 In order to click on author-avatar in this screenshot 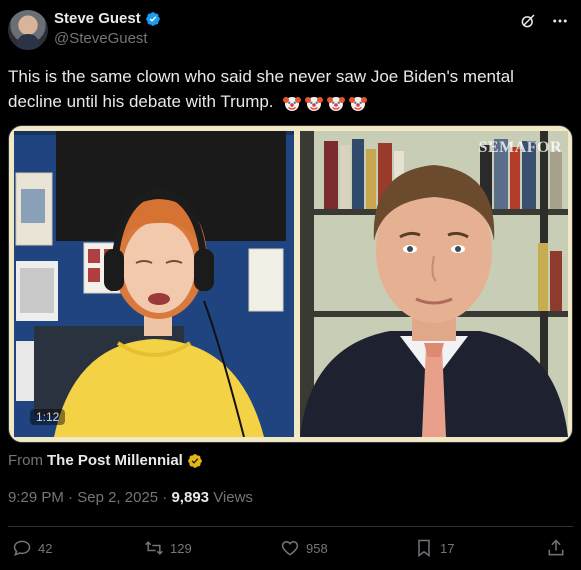, I will do `click(28, 30)`.